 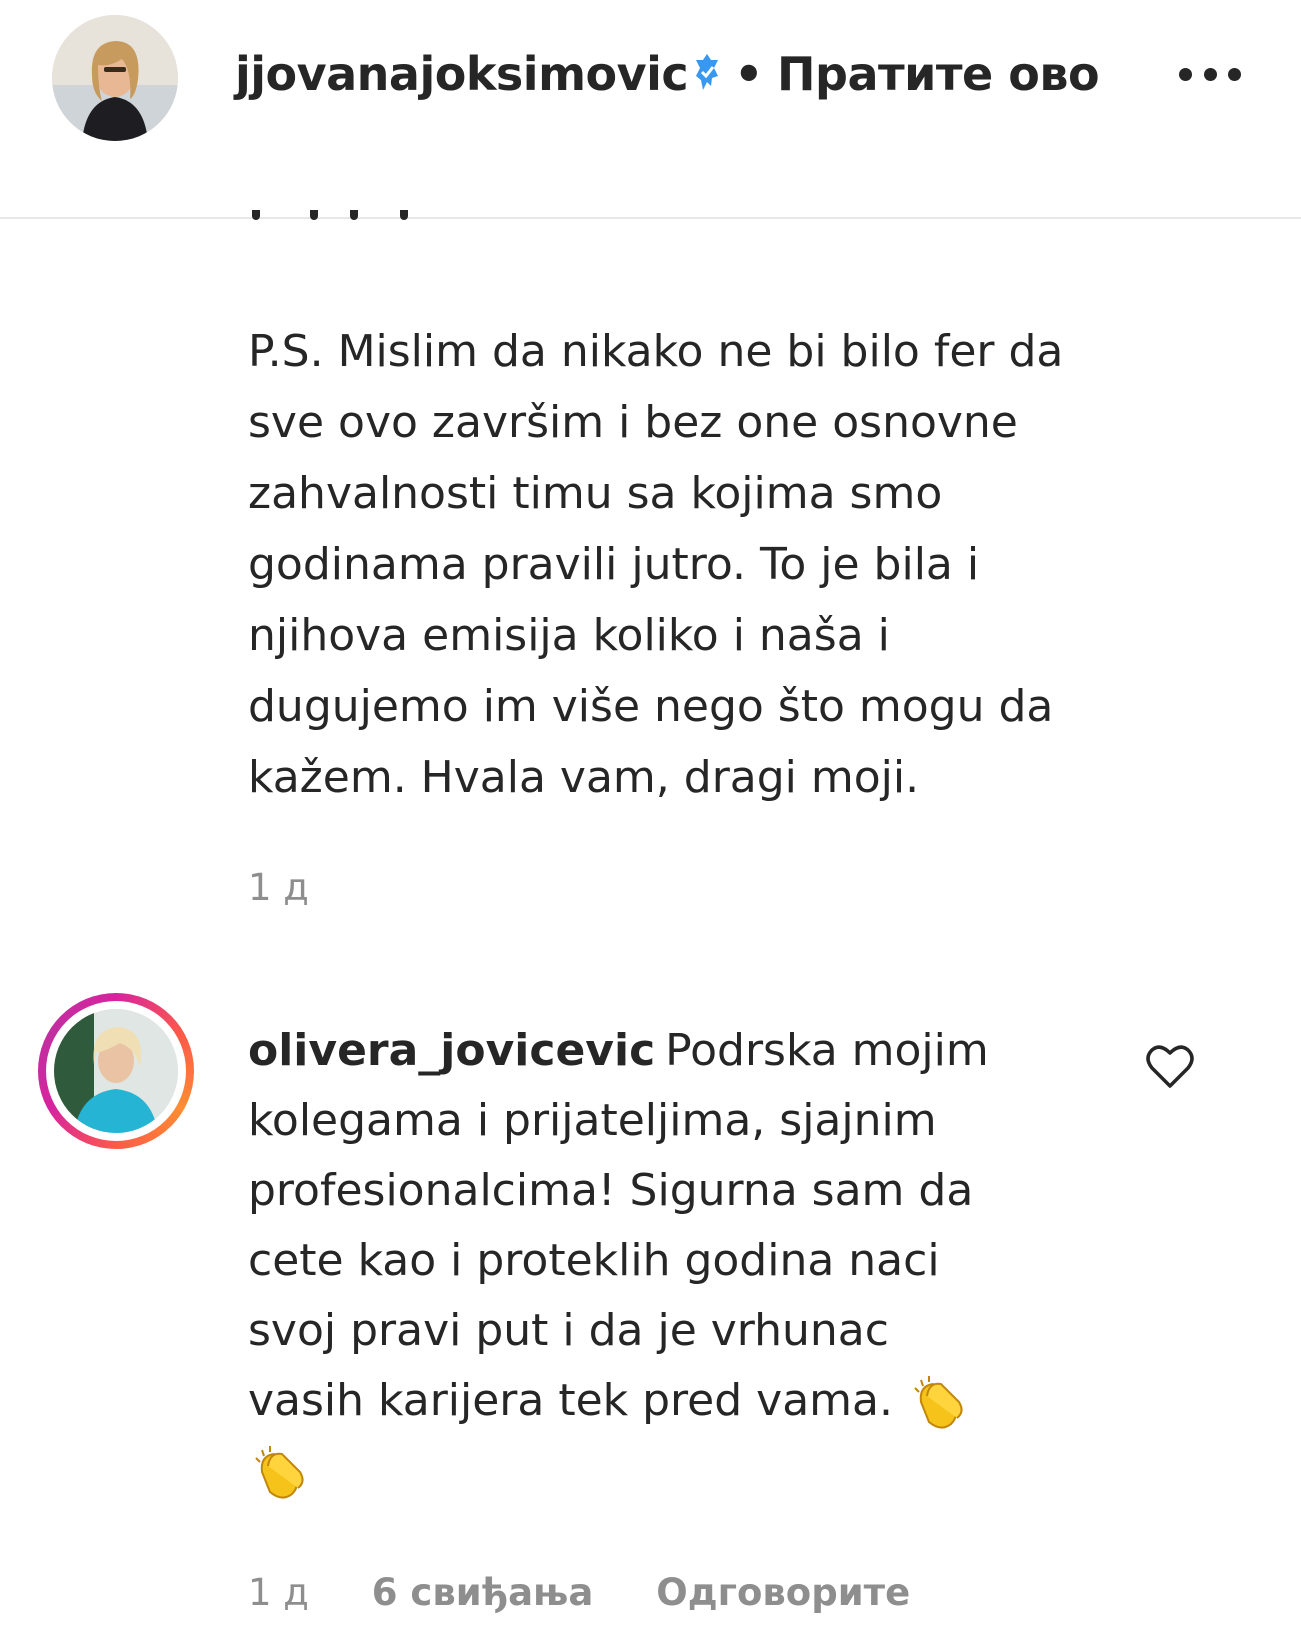 I want to click on caption-line: P.S. Mislim da nikako ne bi bilo fer da, so click(x=656, y=351).